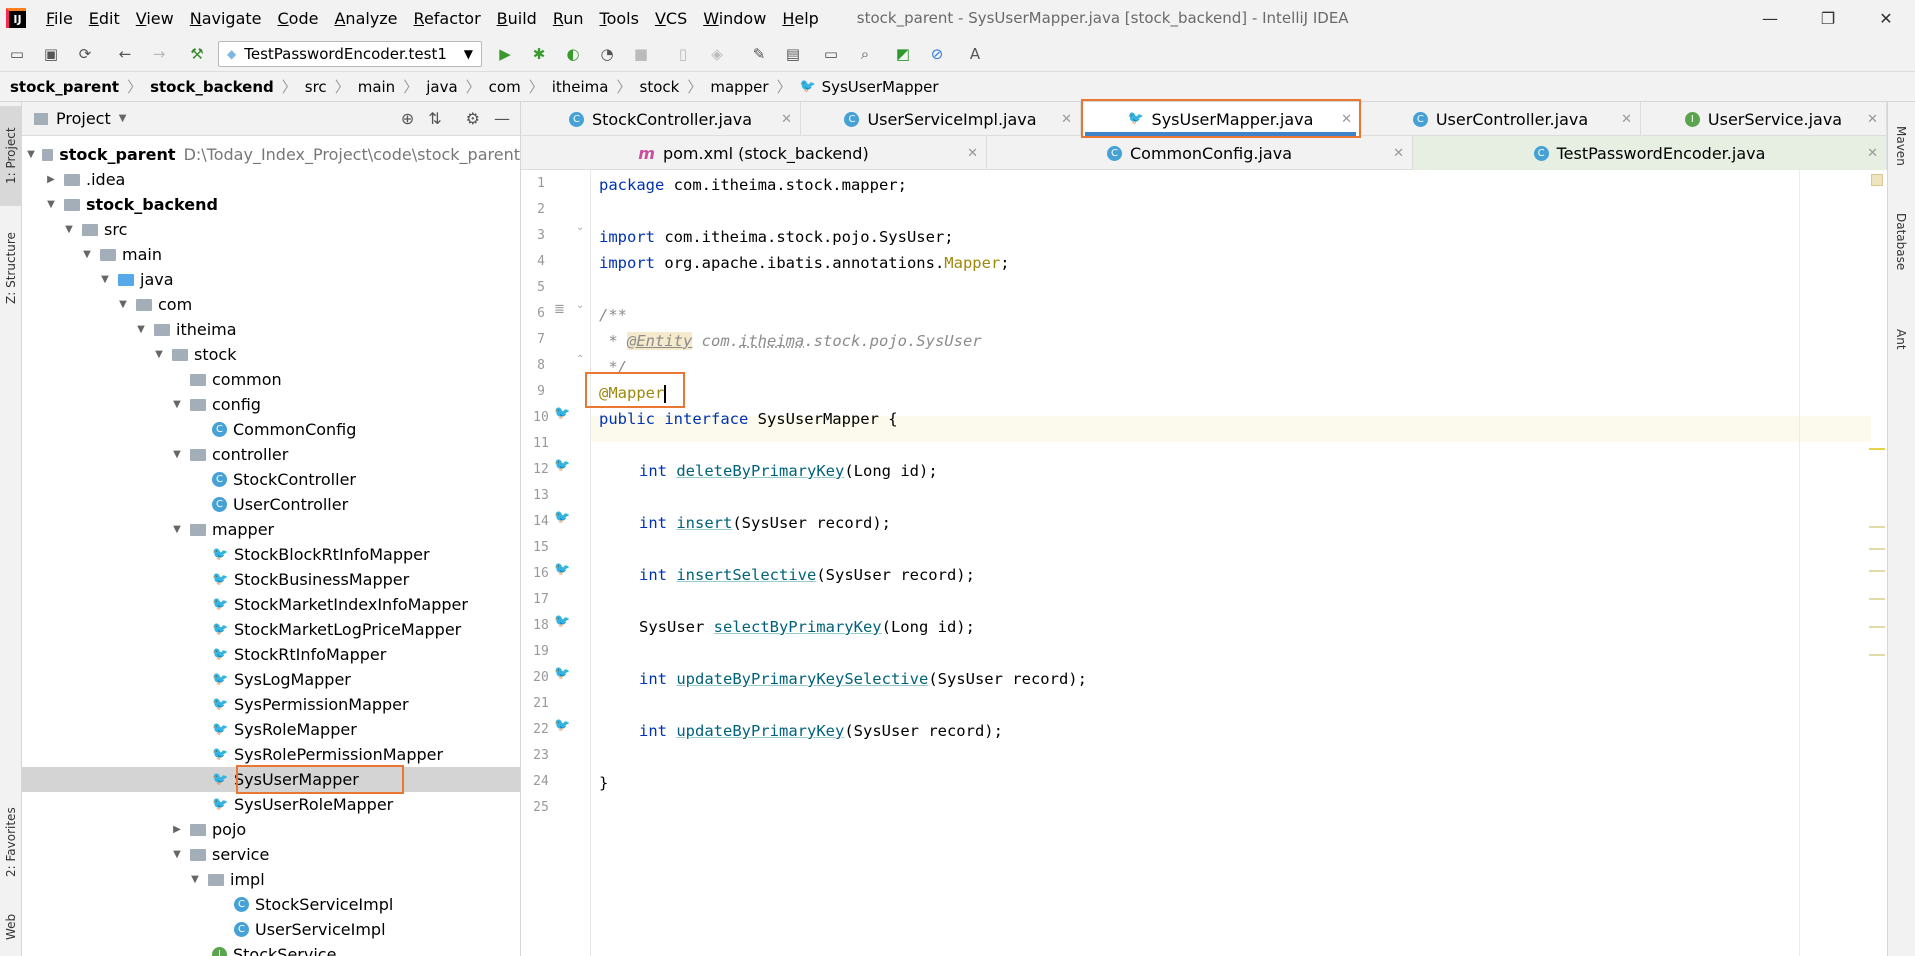  Describe the element at coordinates (271, 279) in the screenshot. I see `tree-node: ▼ java` at that location.